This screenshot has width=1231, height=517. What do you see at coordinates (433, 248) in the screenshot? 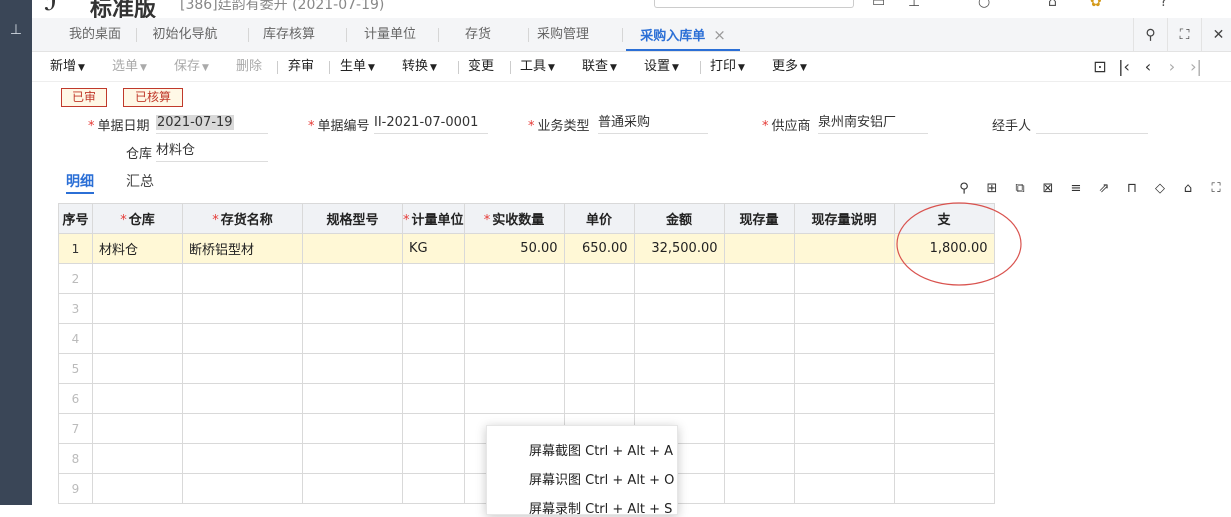
I see `cell-unit: KG` at bounding box center [433, 248].